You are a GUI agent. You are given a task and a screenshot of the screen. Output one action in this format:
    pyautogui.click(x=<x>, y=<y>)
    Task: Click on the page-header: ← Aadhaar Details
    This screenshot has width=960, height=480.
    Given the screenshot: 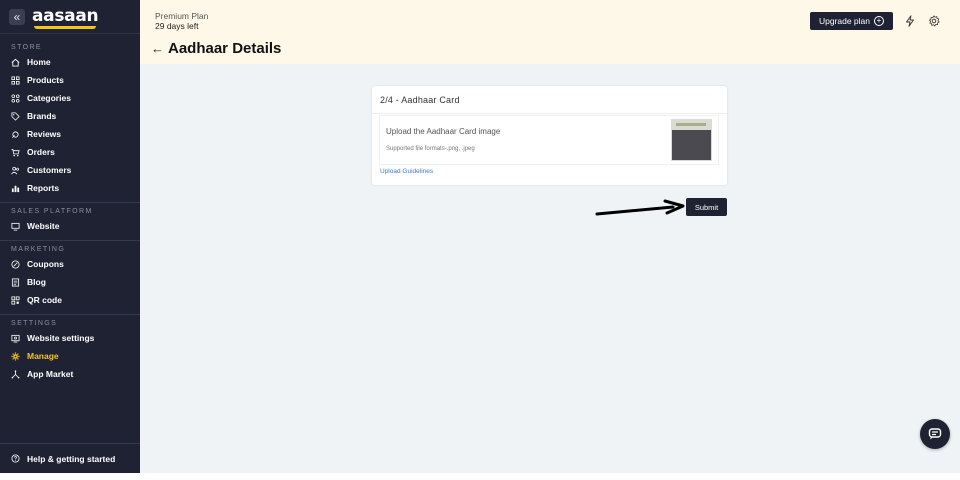 What is the action you would take?
    pyautogui.click(x=216, y=48)
    